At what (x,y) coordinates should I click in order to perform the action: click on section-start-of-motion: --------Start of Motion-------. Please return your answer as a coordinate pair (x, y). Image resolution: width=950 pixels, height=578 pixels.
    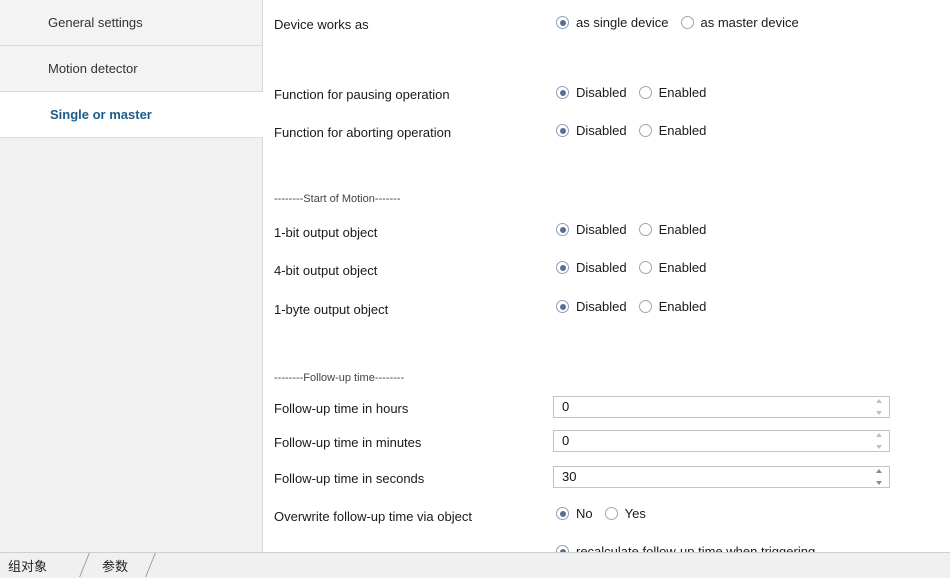
    Looking at the image, I should click on (337, 199).